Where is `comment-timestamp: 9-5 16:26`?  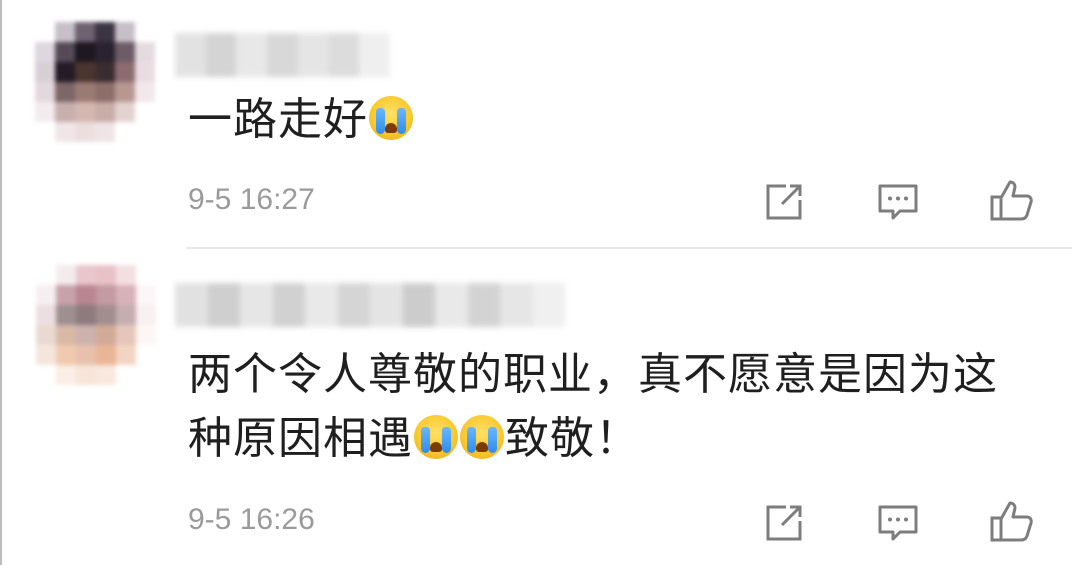 comment-timestamp: 9-5 16:26 is located at coordinates (251, 519).